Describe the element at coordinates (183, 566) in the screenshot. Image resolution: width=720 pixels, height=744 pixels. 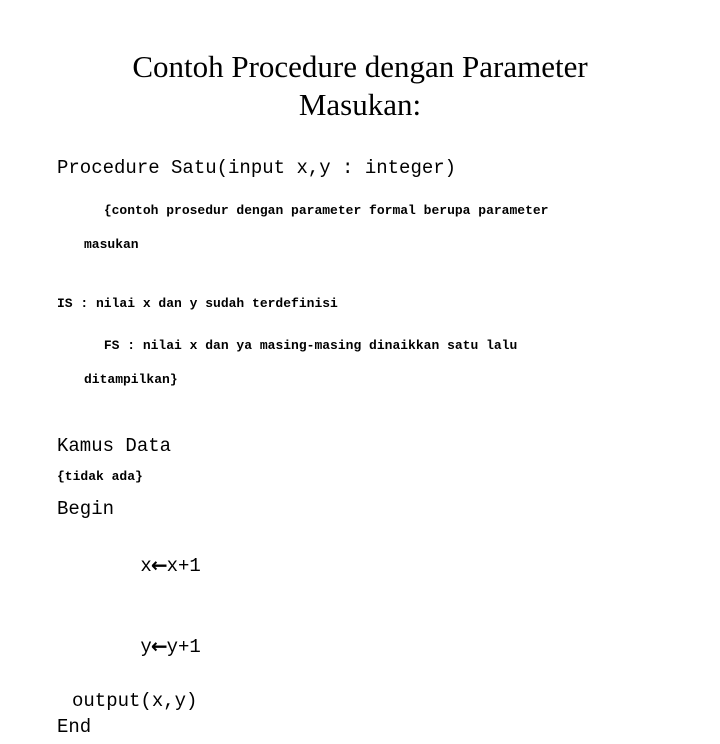
I see `assignment-expression-x: x+1` at that location.